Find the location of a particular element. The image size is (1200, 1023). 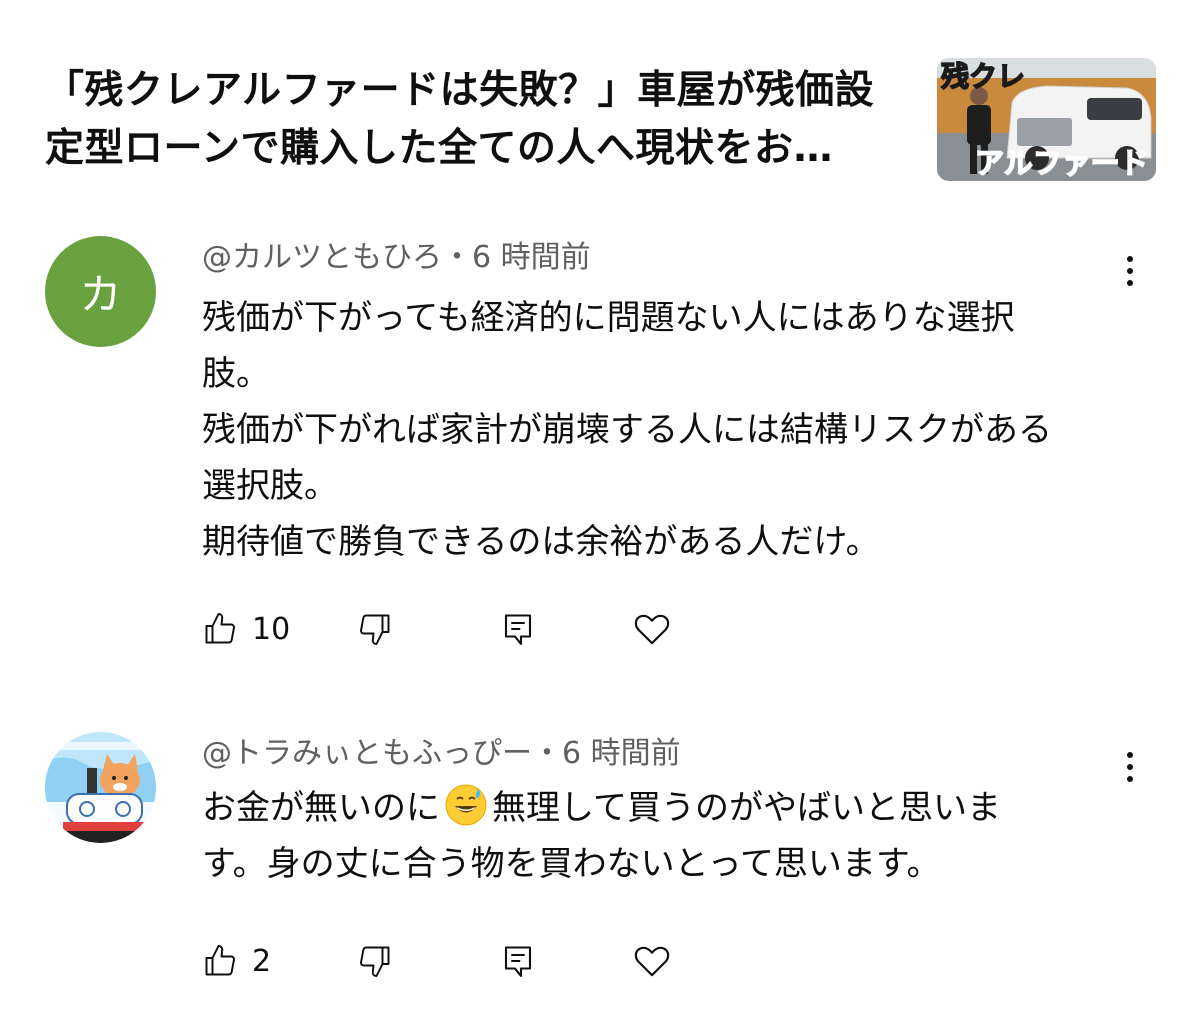

comment-line-segment: お金が無いのに is located at coordinates (321, 808).